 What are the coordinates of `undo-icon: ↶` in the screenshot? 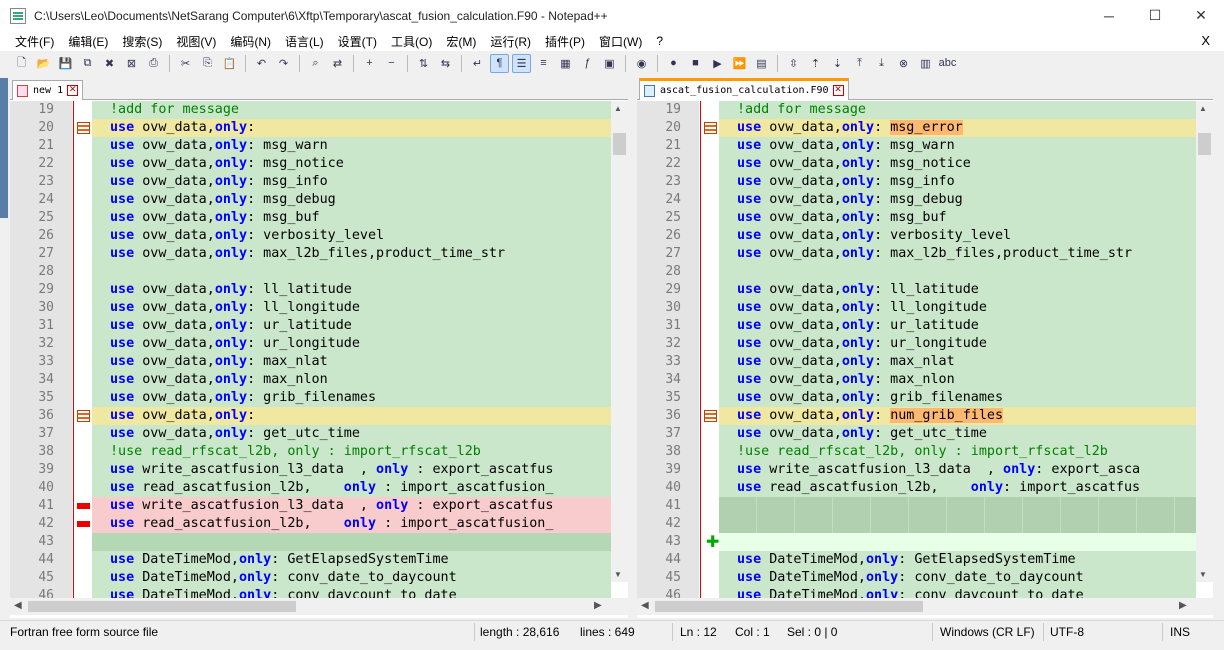 It's located at (261, 63).